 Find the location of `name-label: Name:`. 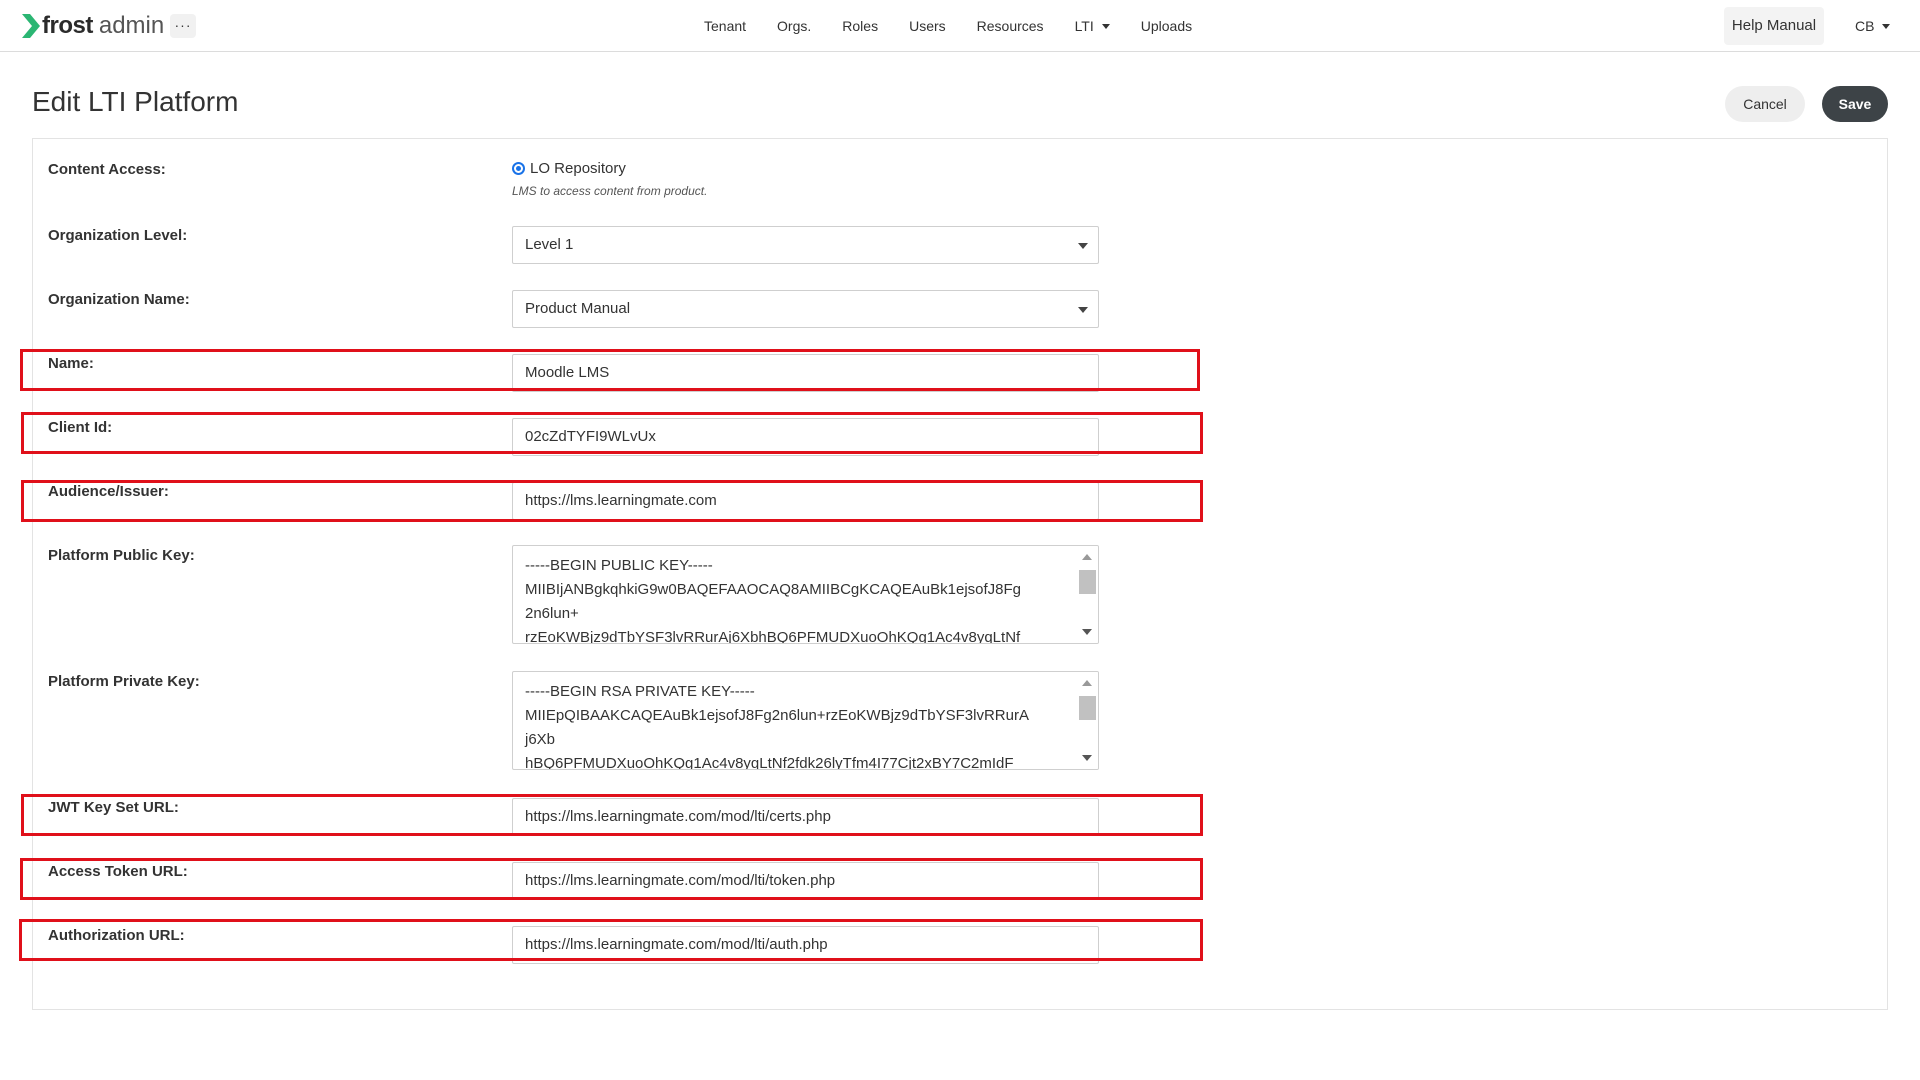

name-label: Name: is located at coordinates (71, 363).